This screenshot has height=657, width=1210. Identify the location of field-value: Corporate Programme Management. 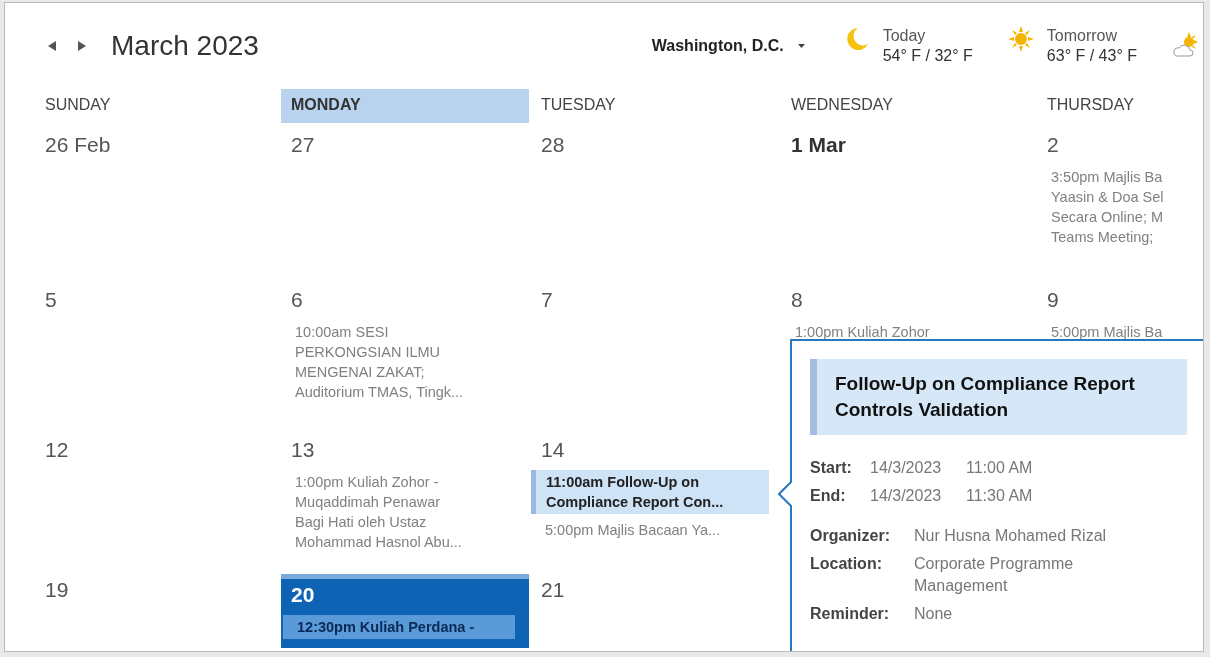
(994, 575).